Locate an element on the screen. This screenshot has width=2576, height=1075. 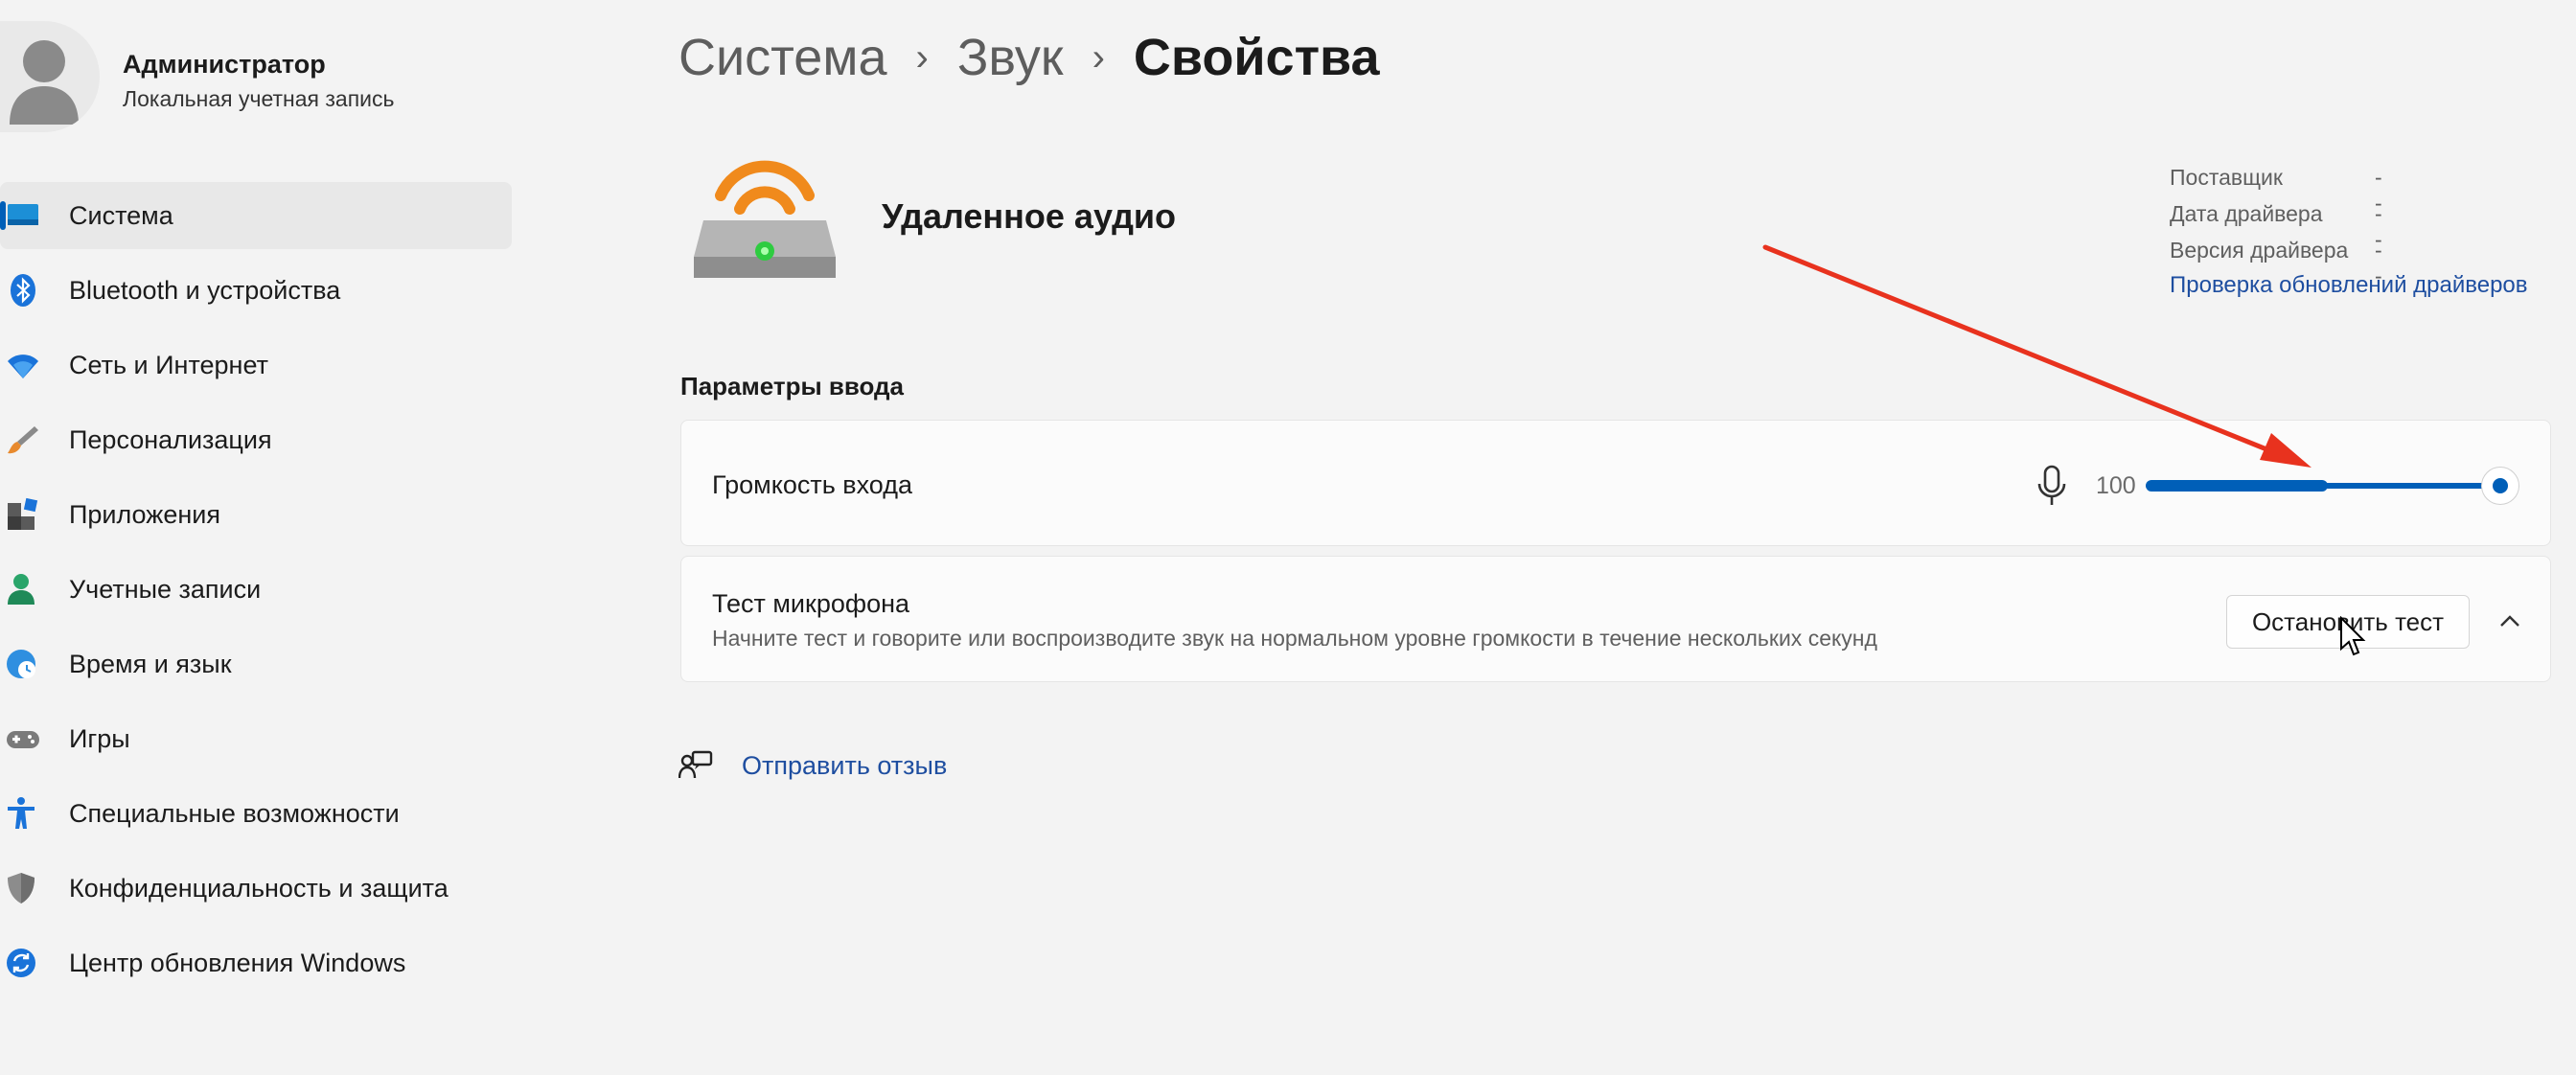
bluetooth-icon is located at coordinates (23, 290).